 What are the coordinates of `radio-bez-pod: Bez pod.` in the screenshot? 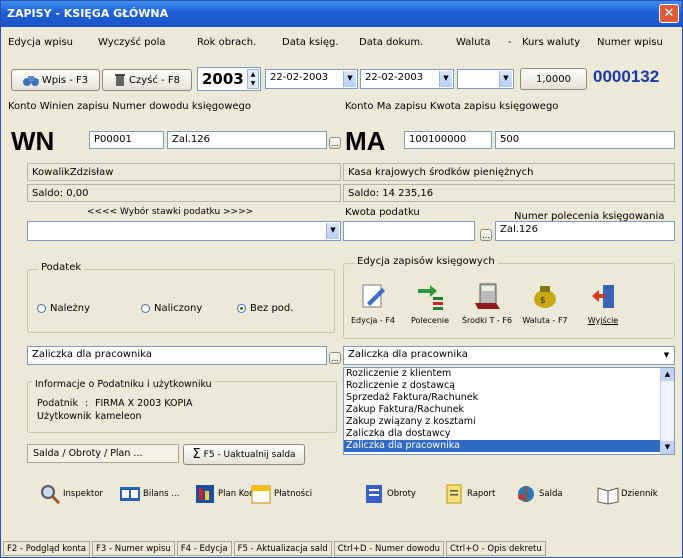 It's located at (265, 308).